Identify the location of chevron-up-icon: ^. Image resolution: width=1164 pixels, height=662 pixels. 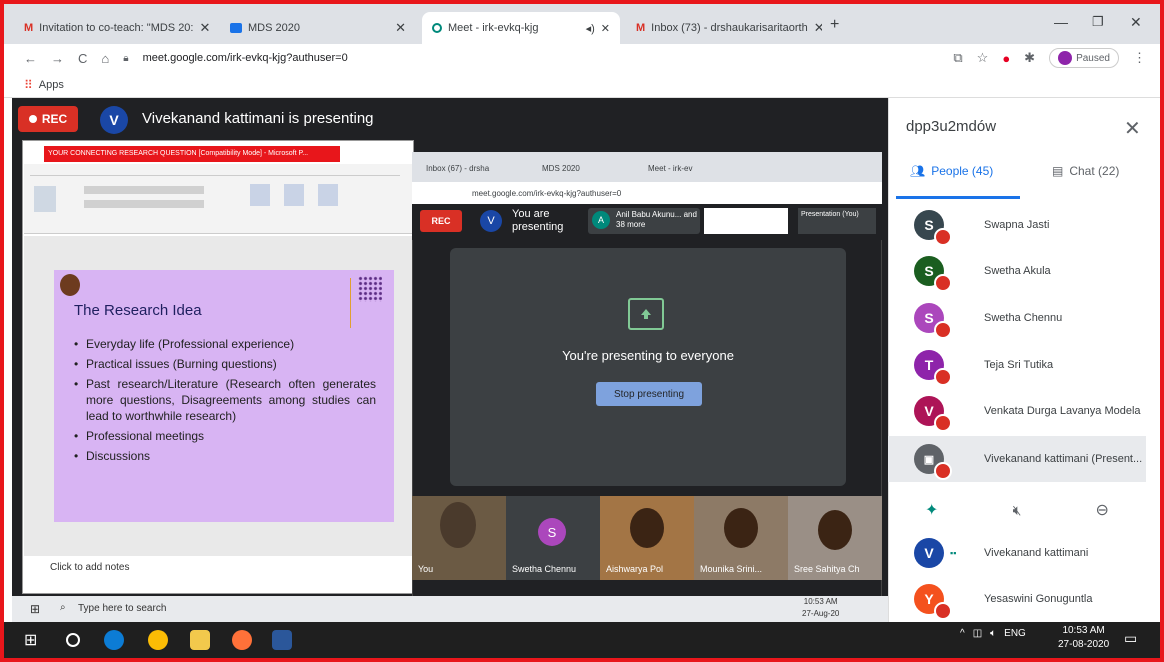
(962, 633).